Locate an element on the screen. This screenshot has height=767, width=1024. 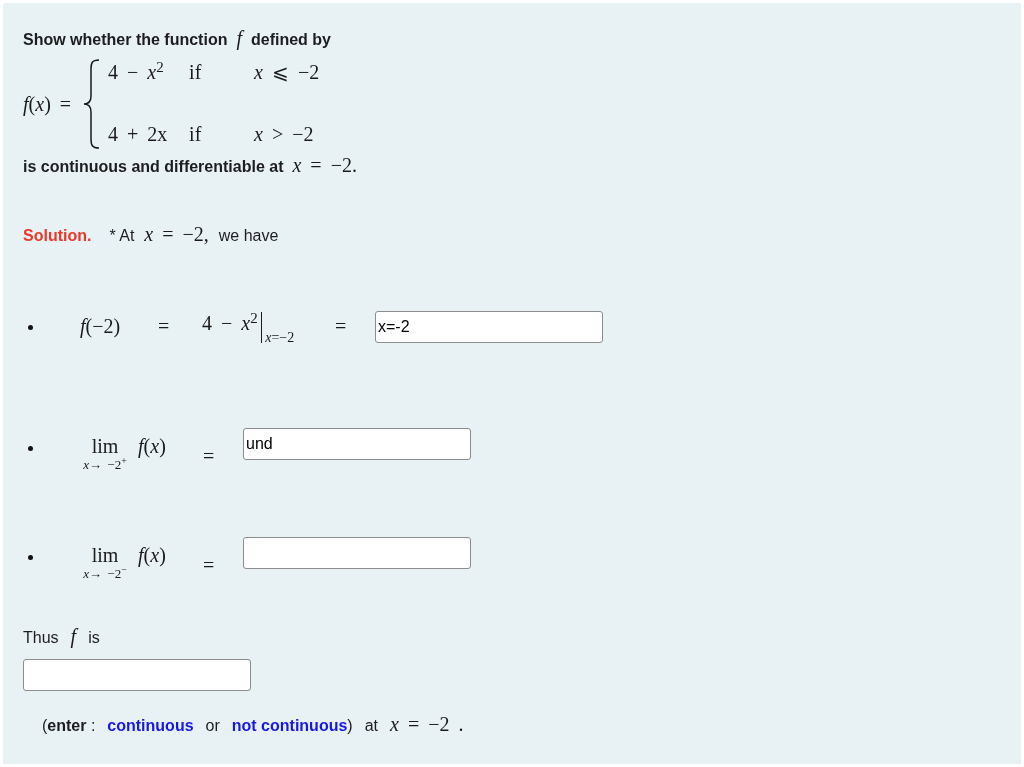
solution-label: Solution. is located at coordinates (57, 236).